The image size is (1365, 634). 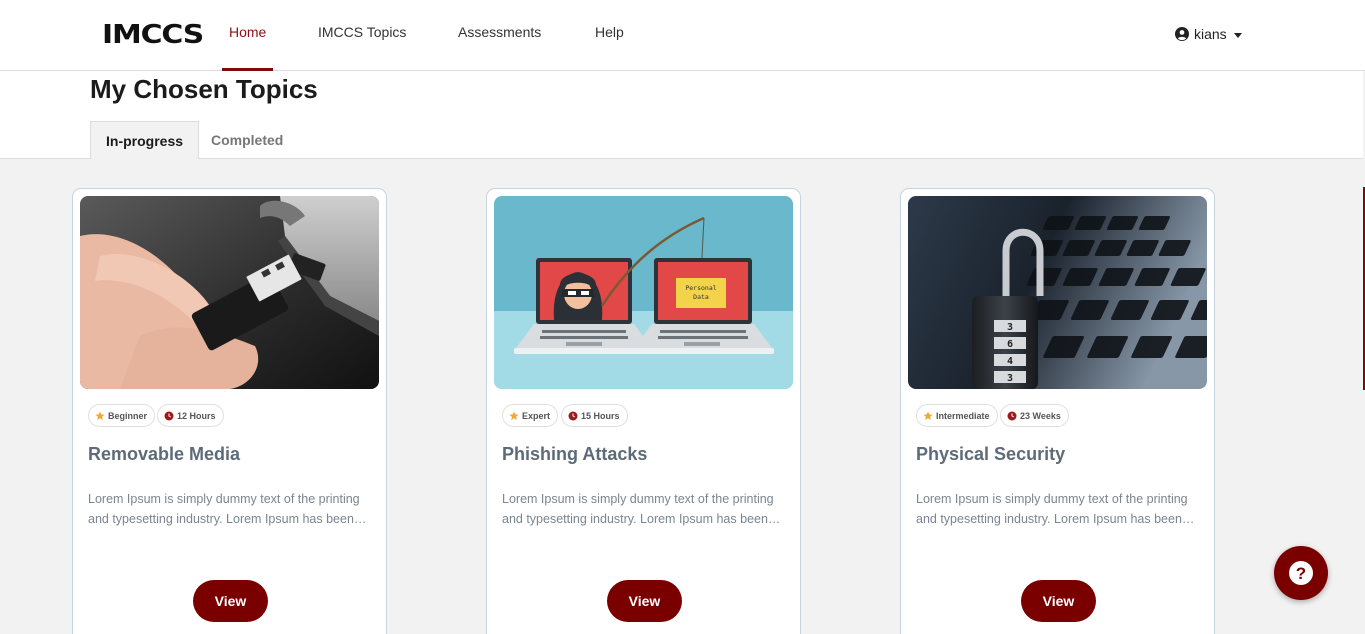 I want to click on duration-badge: 15 Hours, so click(x=594, y=415).